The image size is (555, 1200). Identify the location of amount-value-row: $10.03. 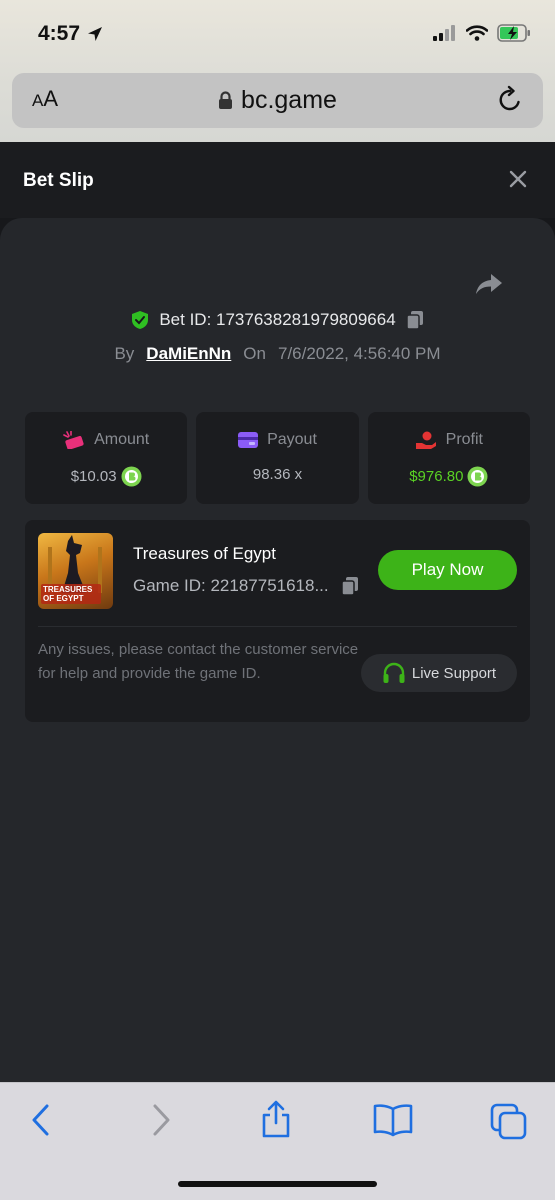
(106, 476).